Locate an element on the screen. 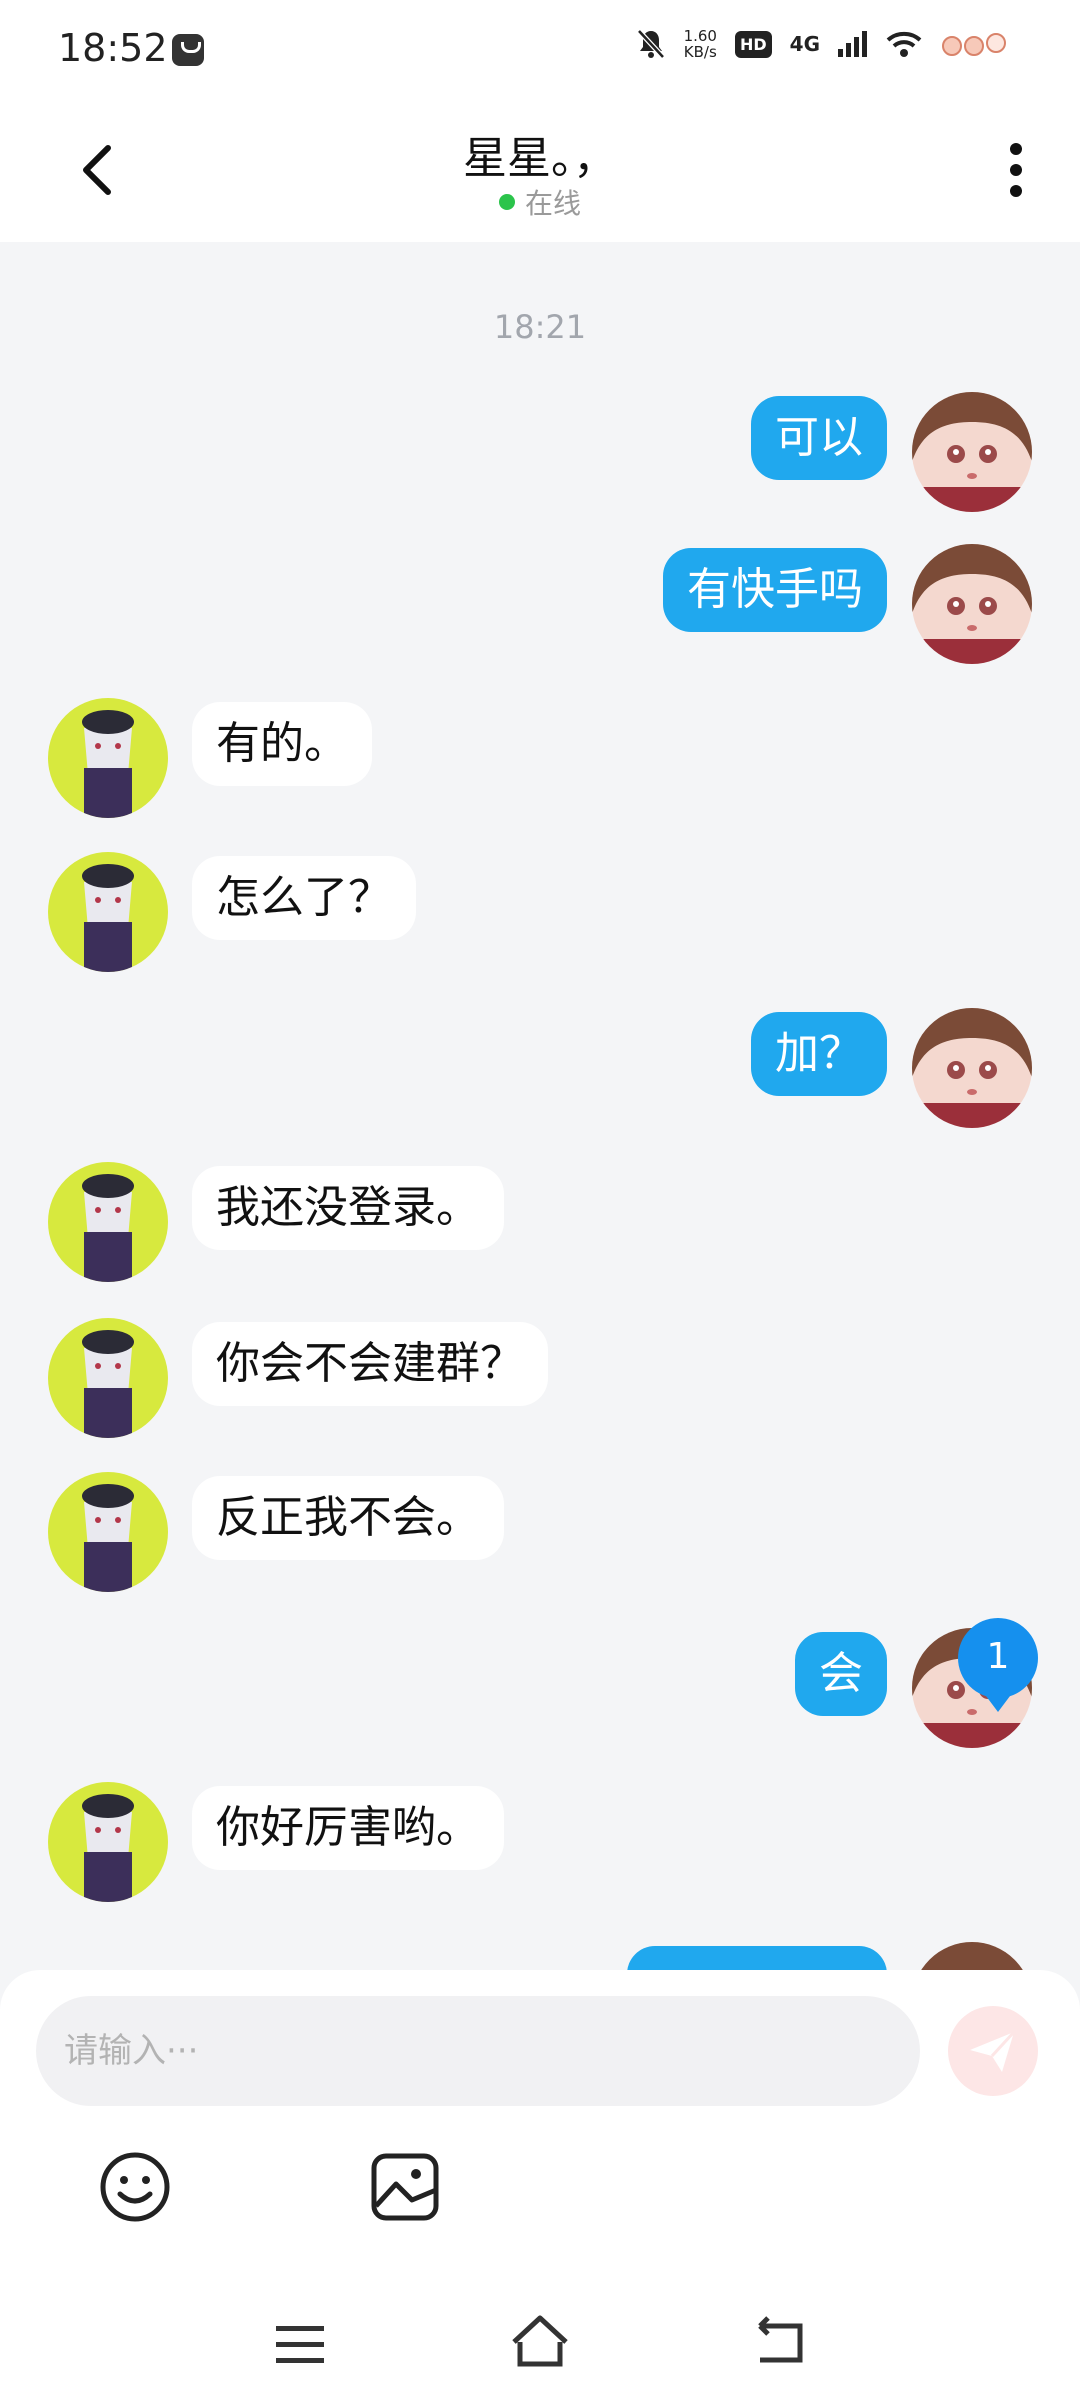 This screenshot has height=2408, width=1080. message-row-received: 我还没登录。 is located at coordinates (540, 1224).